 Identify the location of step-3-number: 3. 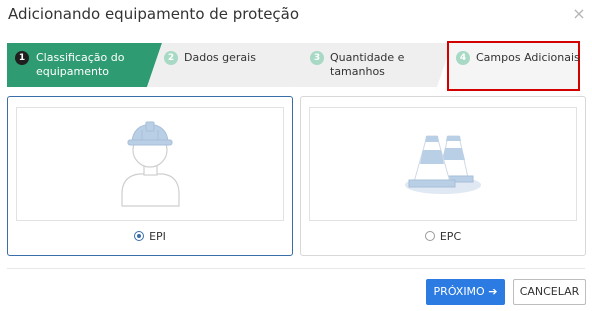
(317, 58).